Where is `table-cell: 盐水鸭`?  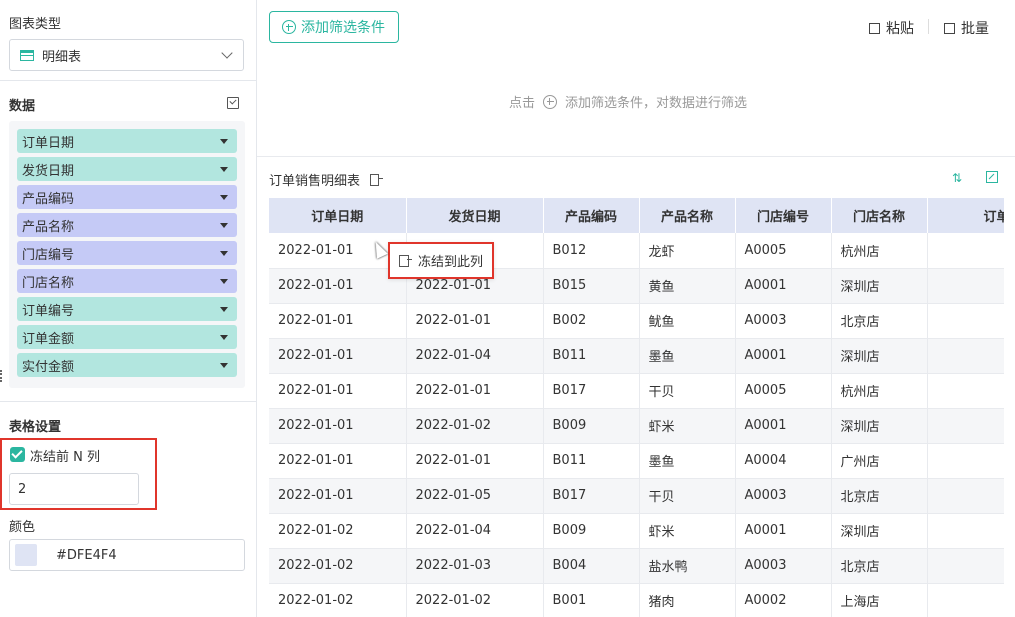 table-cell: 盐水鸭 is located at coordinates (687, 566).